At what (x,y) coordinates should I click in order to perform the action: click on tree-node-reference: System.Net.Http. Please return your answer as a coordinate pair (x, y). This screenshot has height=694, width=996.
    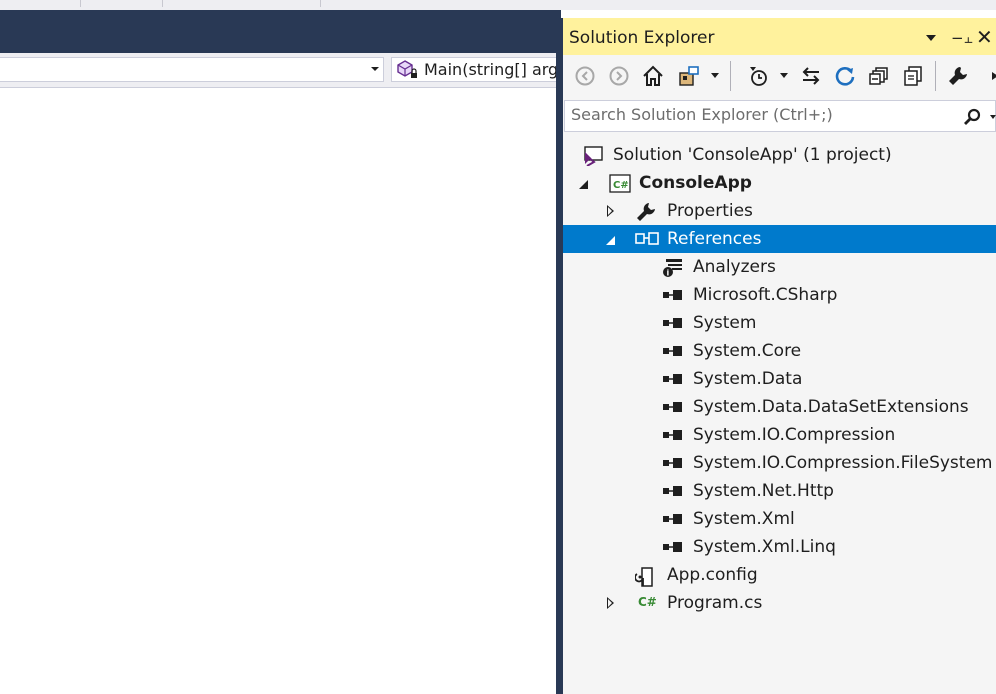
    Looking at the image, I should click on (779, 491).